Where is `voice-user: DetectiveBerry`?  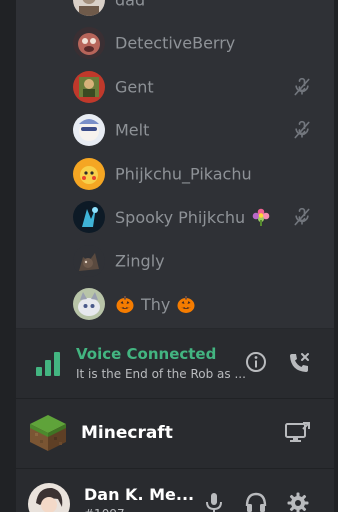 voice-user: DetectiveBerry is located at coordinates (175, 44).